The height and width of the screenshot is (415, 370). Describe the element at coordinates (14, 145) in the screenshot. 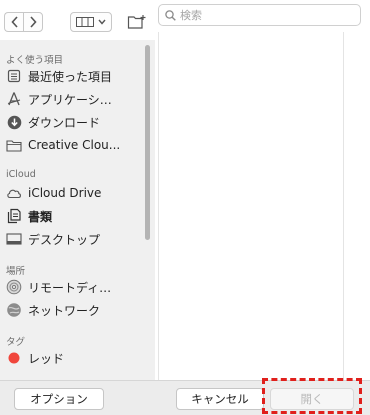

I see `folder-icon` at that location.